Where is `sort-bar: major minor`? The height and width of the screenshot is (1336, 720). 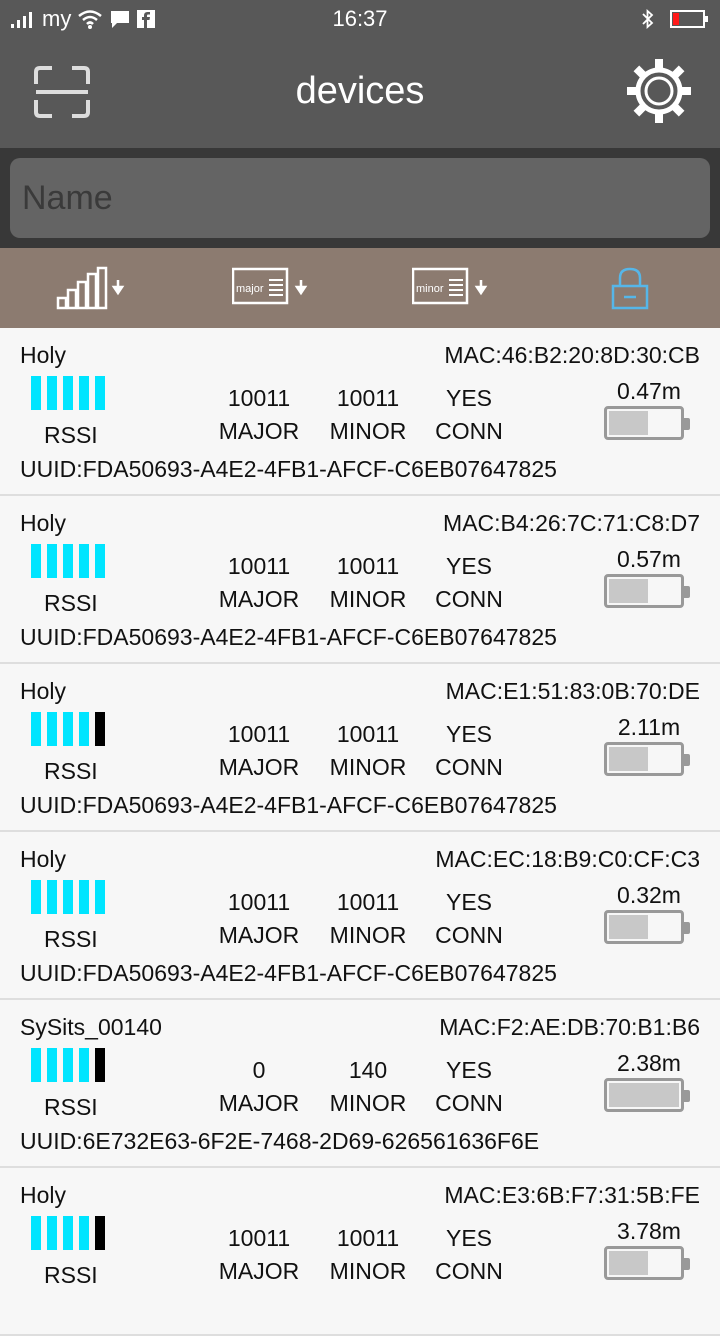 sort-bar: major minor is located at coordinates (360, 288).